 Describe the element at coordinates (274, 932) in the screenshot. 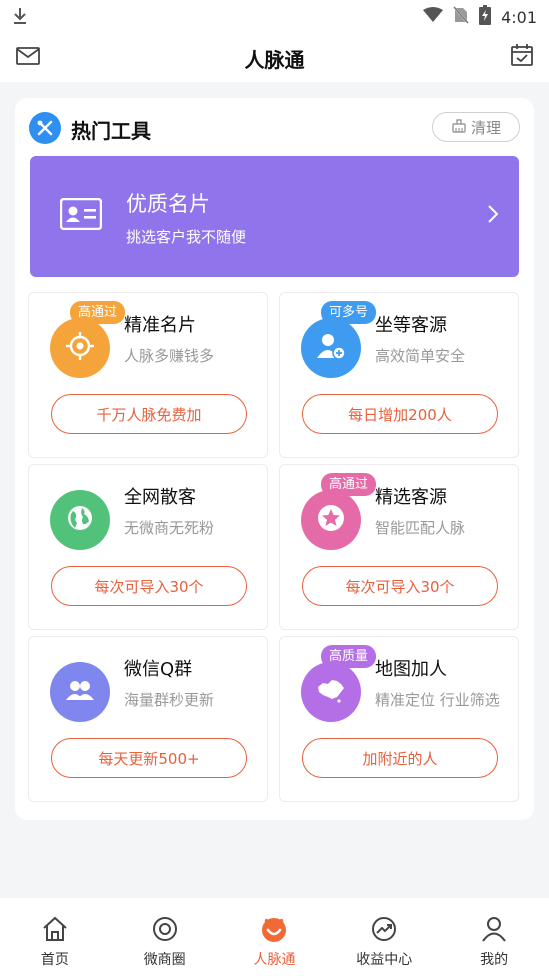

I see `smile-icon` at that location.